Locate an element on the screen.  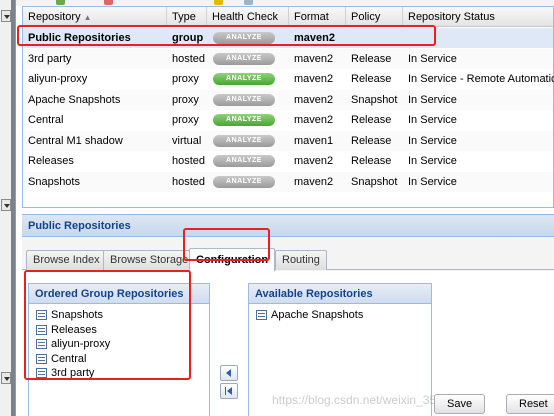
column-header-health-check: Health Check is located at coordinates (248, 17).